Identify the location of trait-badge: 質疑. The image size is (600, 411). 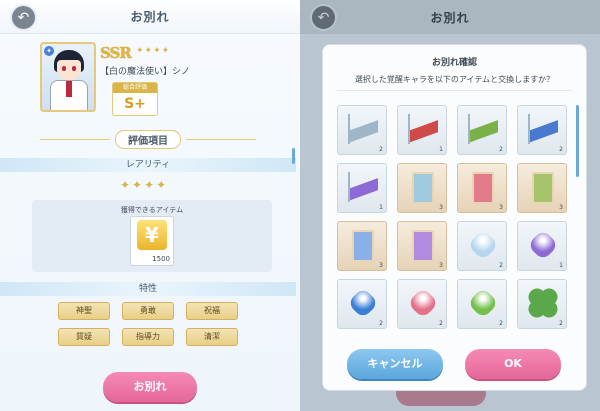
(84, 337).